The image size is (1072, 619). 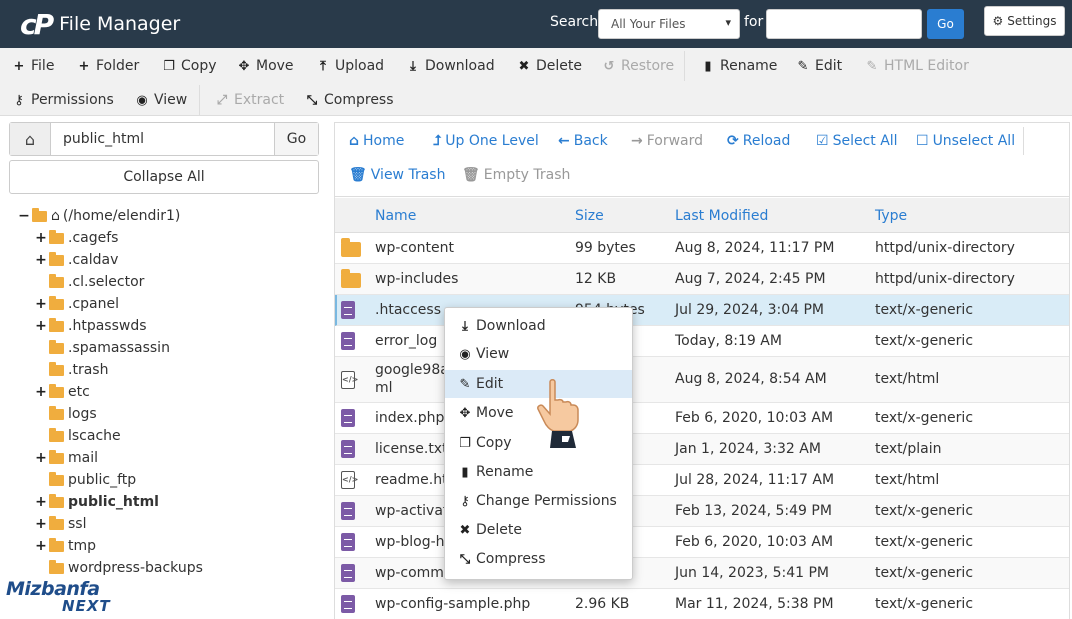 I want to click on search-go-button: Go, so click(x=945, y=24).